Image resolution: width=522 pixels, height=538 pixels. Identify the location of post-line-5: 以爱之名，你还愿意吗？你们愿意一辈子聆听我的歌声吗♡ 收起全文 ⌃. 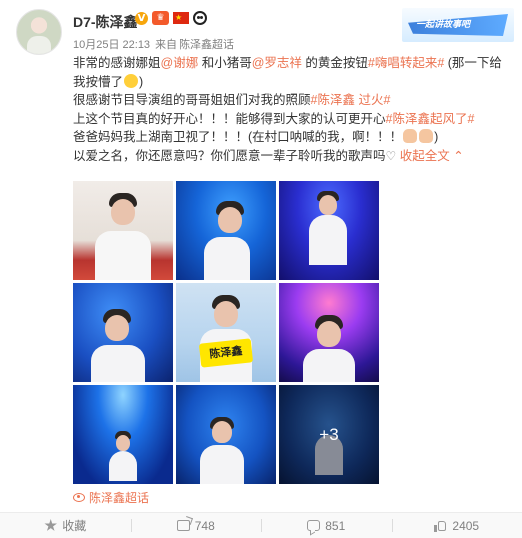
(293, 156).